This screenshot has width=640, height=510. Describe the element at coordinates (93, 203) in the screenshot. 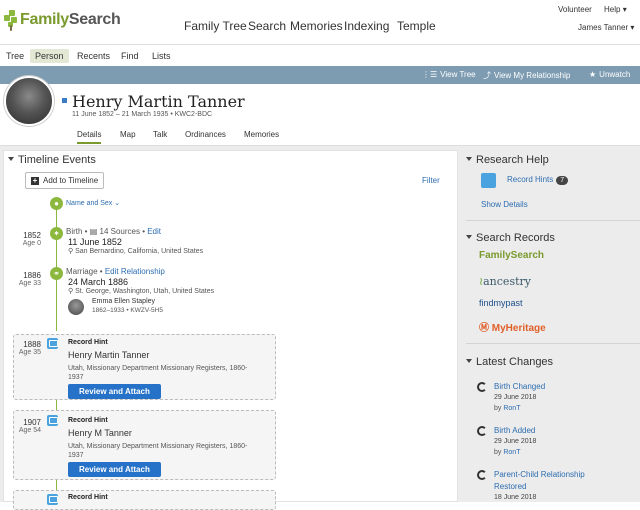

I see `name-and-sex-toggle: Name and Sex ⌄` at that location.